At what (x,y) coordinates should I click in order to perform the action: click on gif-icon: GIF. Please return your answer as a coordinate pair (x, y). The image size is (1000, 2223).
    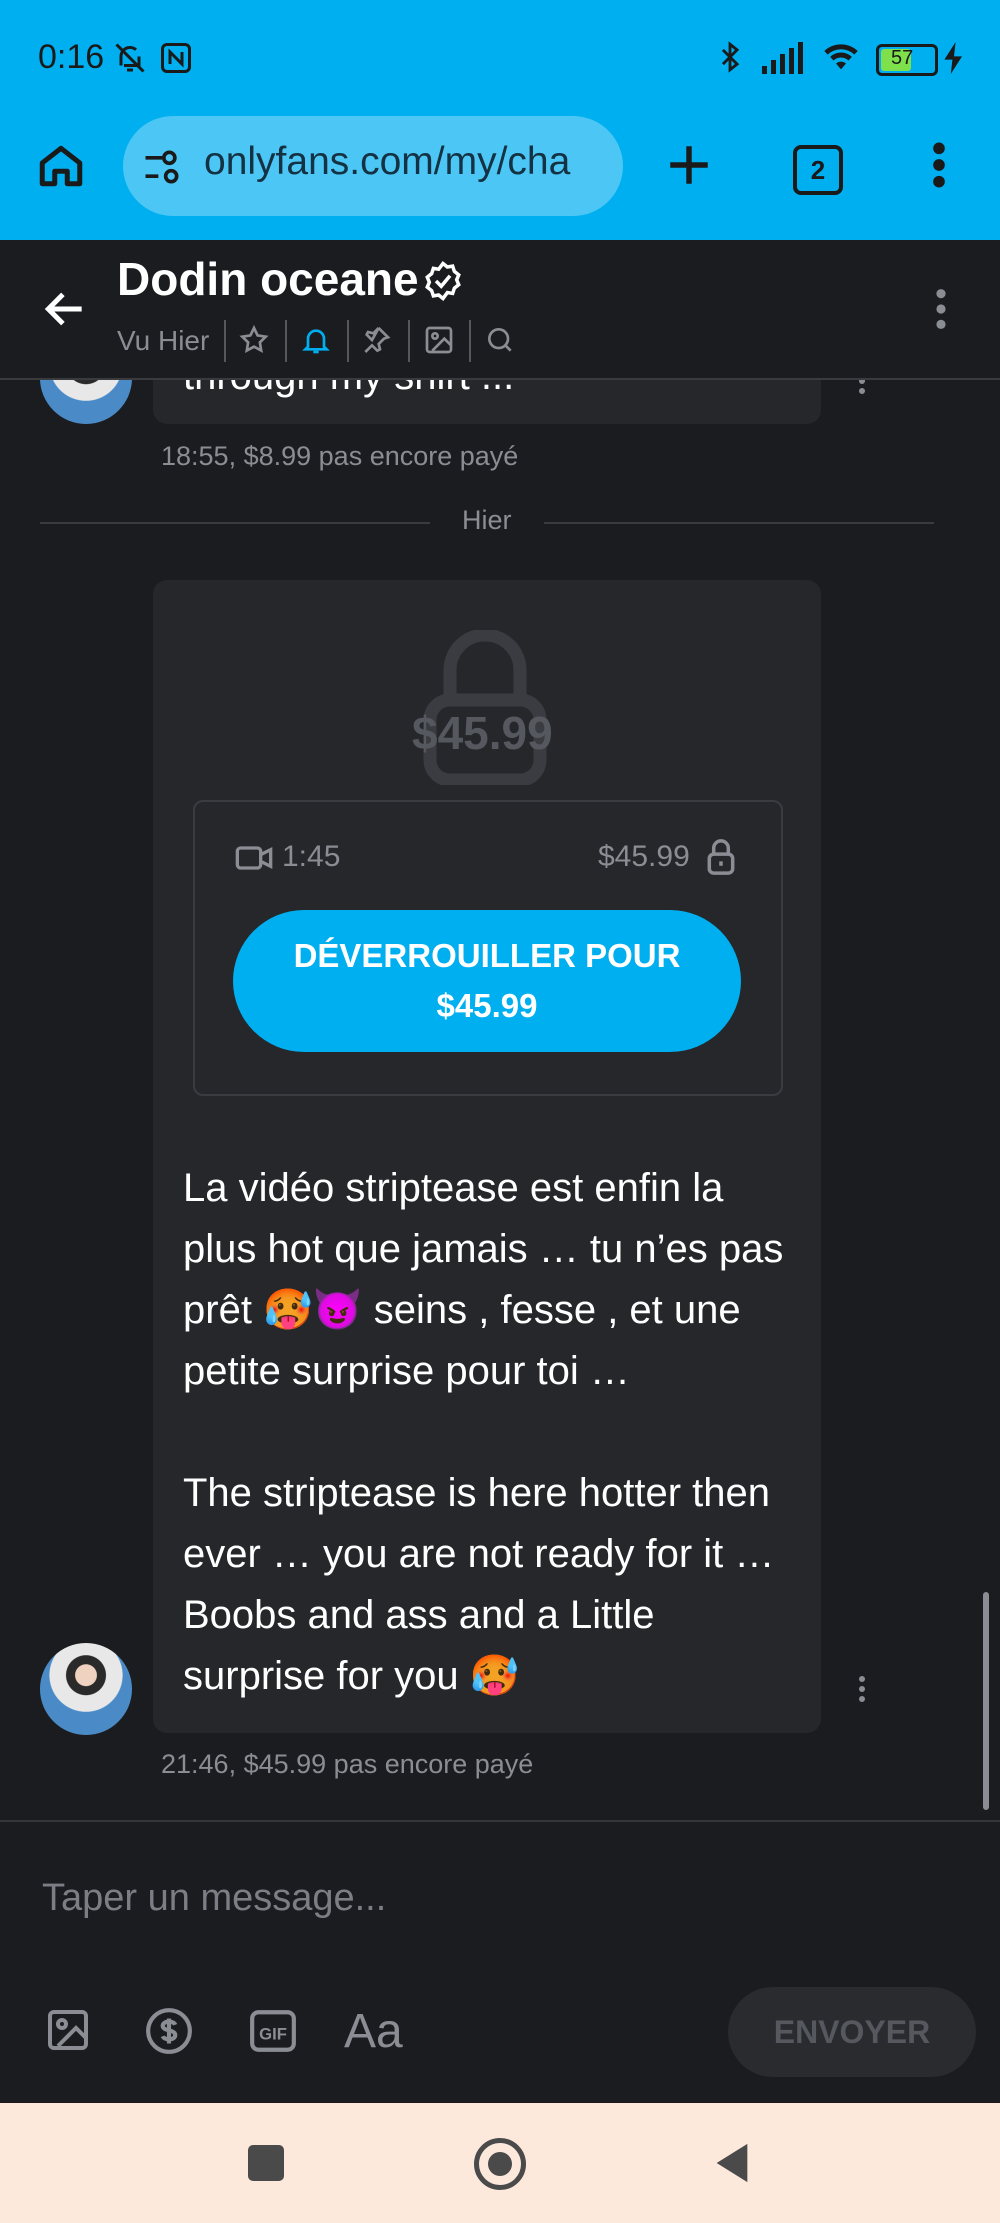
    Looking at the image, I should click on (273, 2033).